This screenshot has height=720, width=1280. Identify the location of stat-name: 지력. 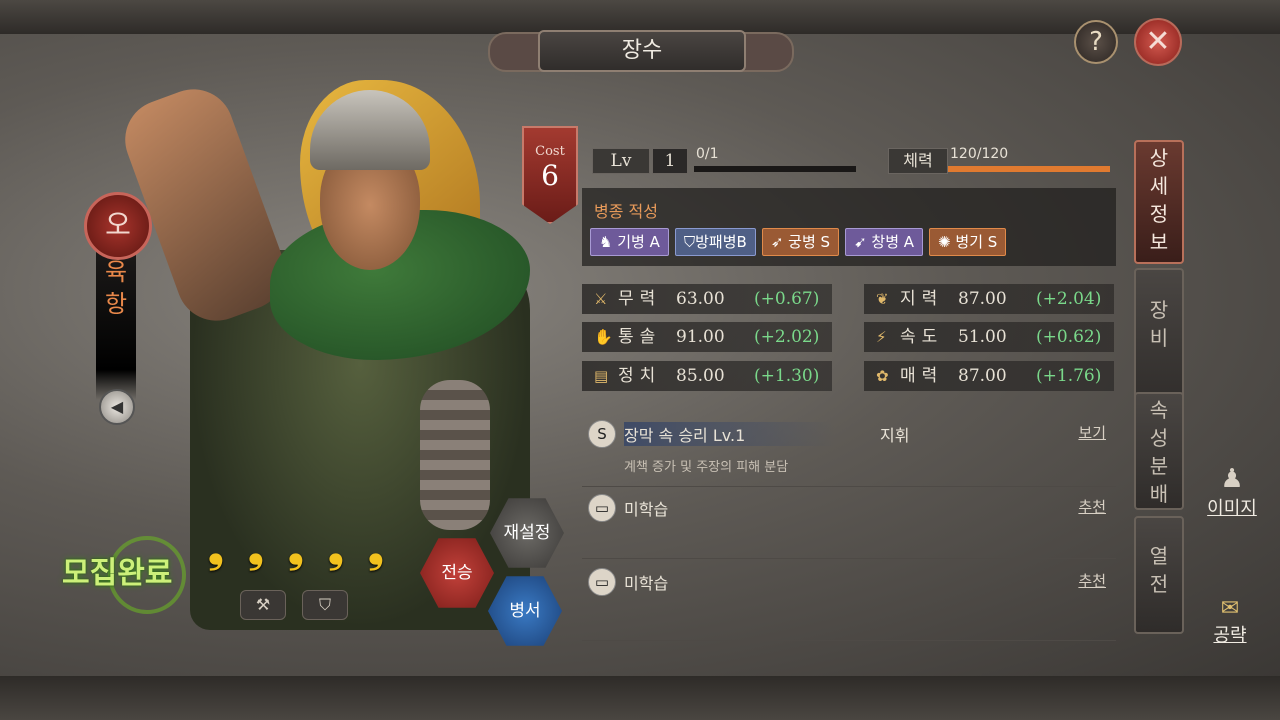
(922, 299).